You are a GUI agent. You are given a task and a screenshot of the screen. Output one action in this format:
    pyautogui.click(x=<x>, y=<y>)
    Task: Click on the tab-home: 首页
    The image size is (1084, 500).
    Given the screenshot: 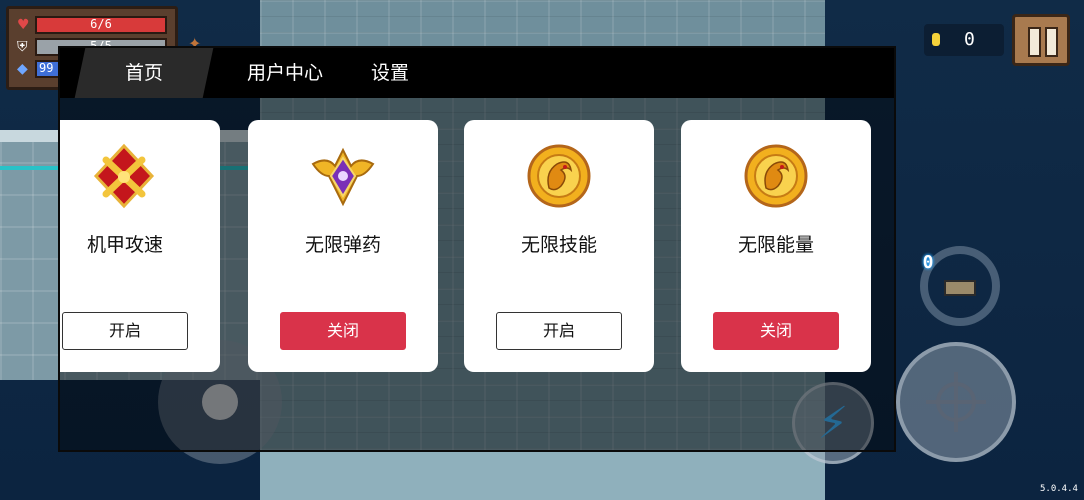 What is the action you would take?
    pyautogui.click(x=144, y=73)
    